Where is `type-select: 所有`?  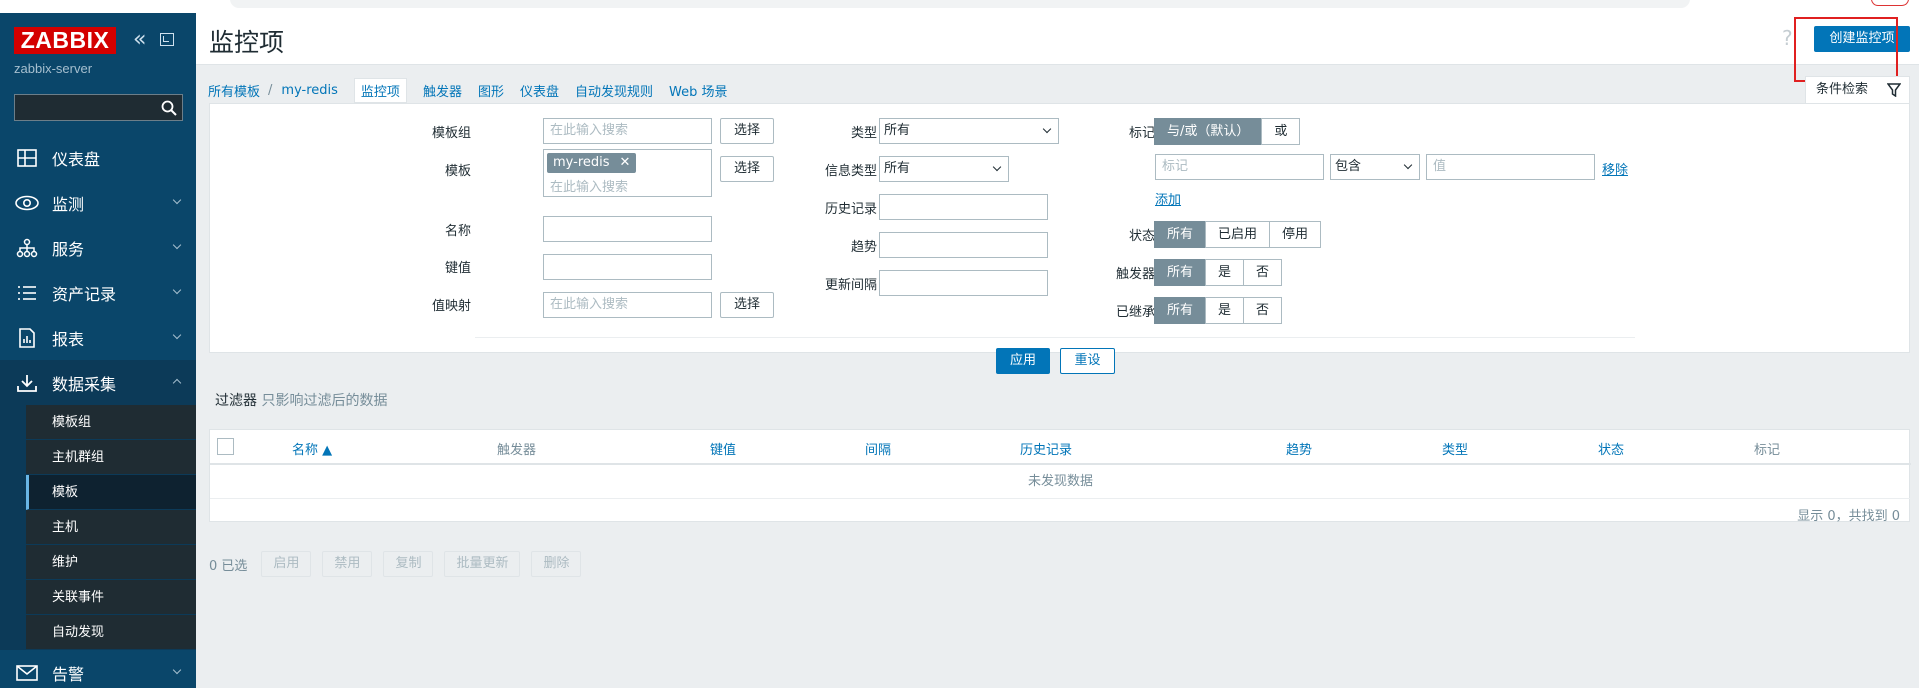 type-select: 所有 is located at coordinates (969, 131).